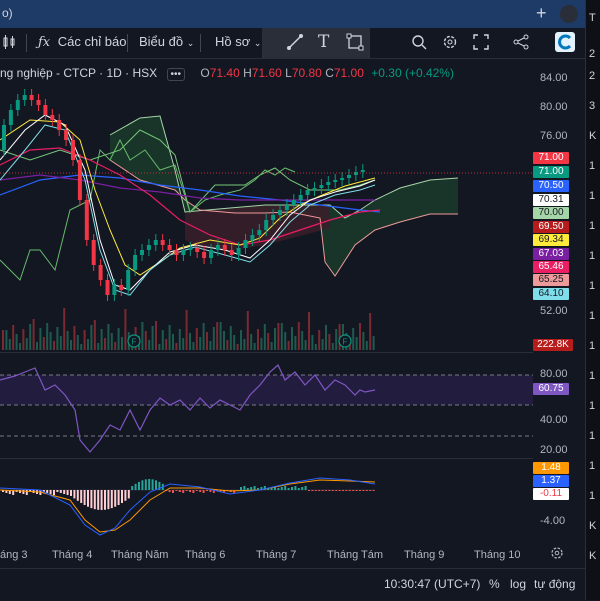  I want to click on price-level-tag: 70.00, so click(551, 213).